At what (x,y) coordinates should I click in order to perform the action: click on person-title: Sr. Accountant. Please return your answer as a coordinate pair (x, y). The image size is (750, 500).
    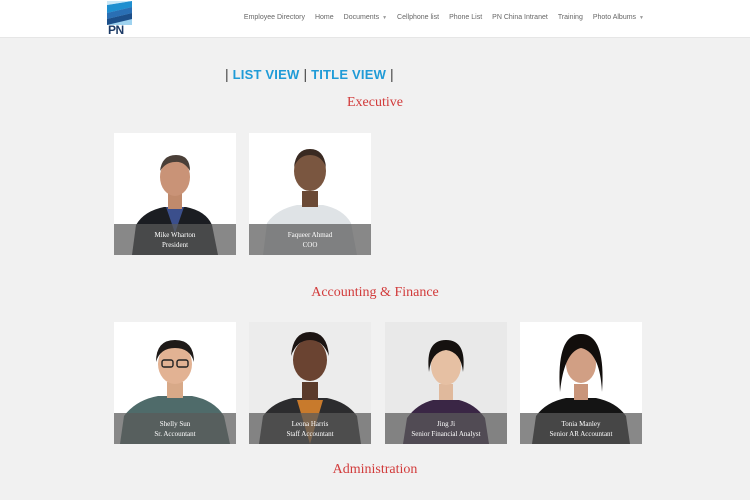
    Looking at the image, I should click on (175, 434).